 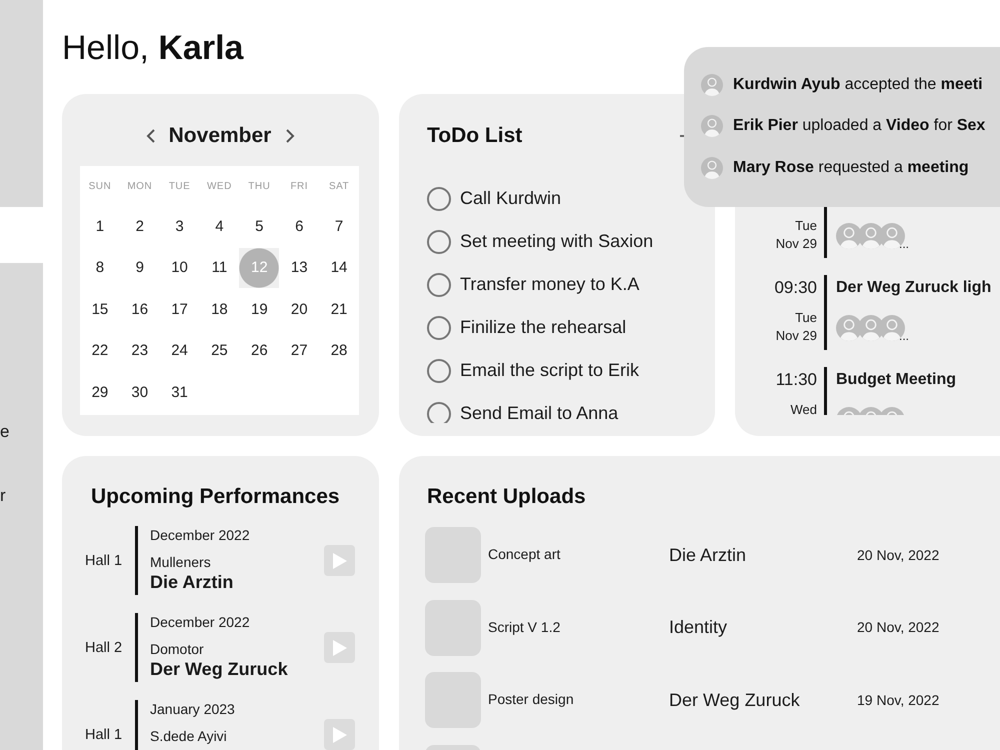 I want to click on company-name: S.dede Ayivi, so click(x=188, y=736).